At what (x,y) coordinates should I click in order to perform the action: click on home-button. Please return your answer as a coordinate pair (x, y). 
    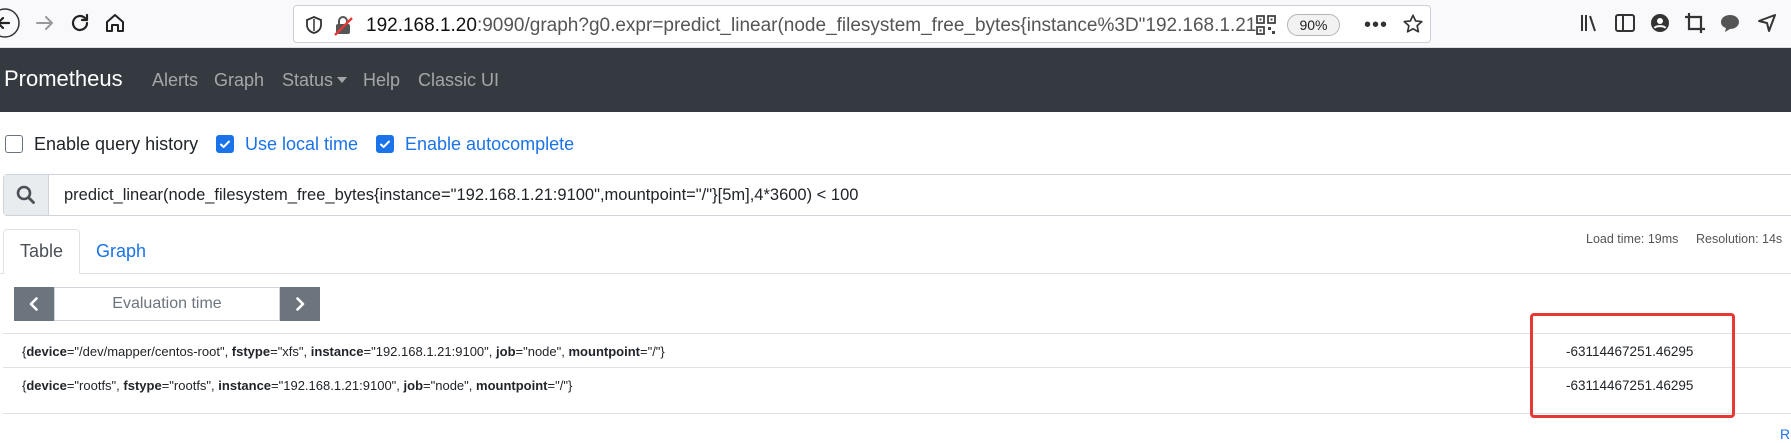
    Looking at the image, I should click on (115, 23).